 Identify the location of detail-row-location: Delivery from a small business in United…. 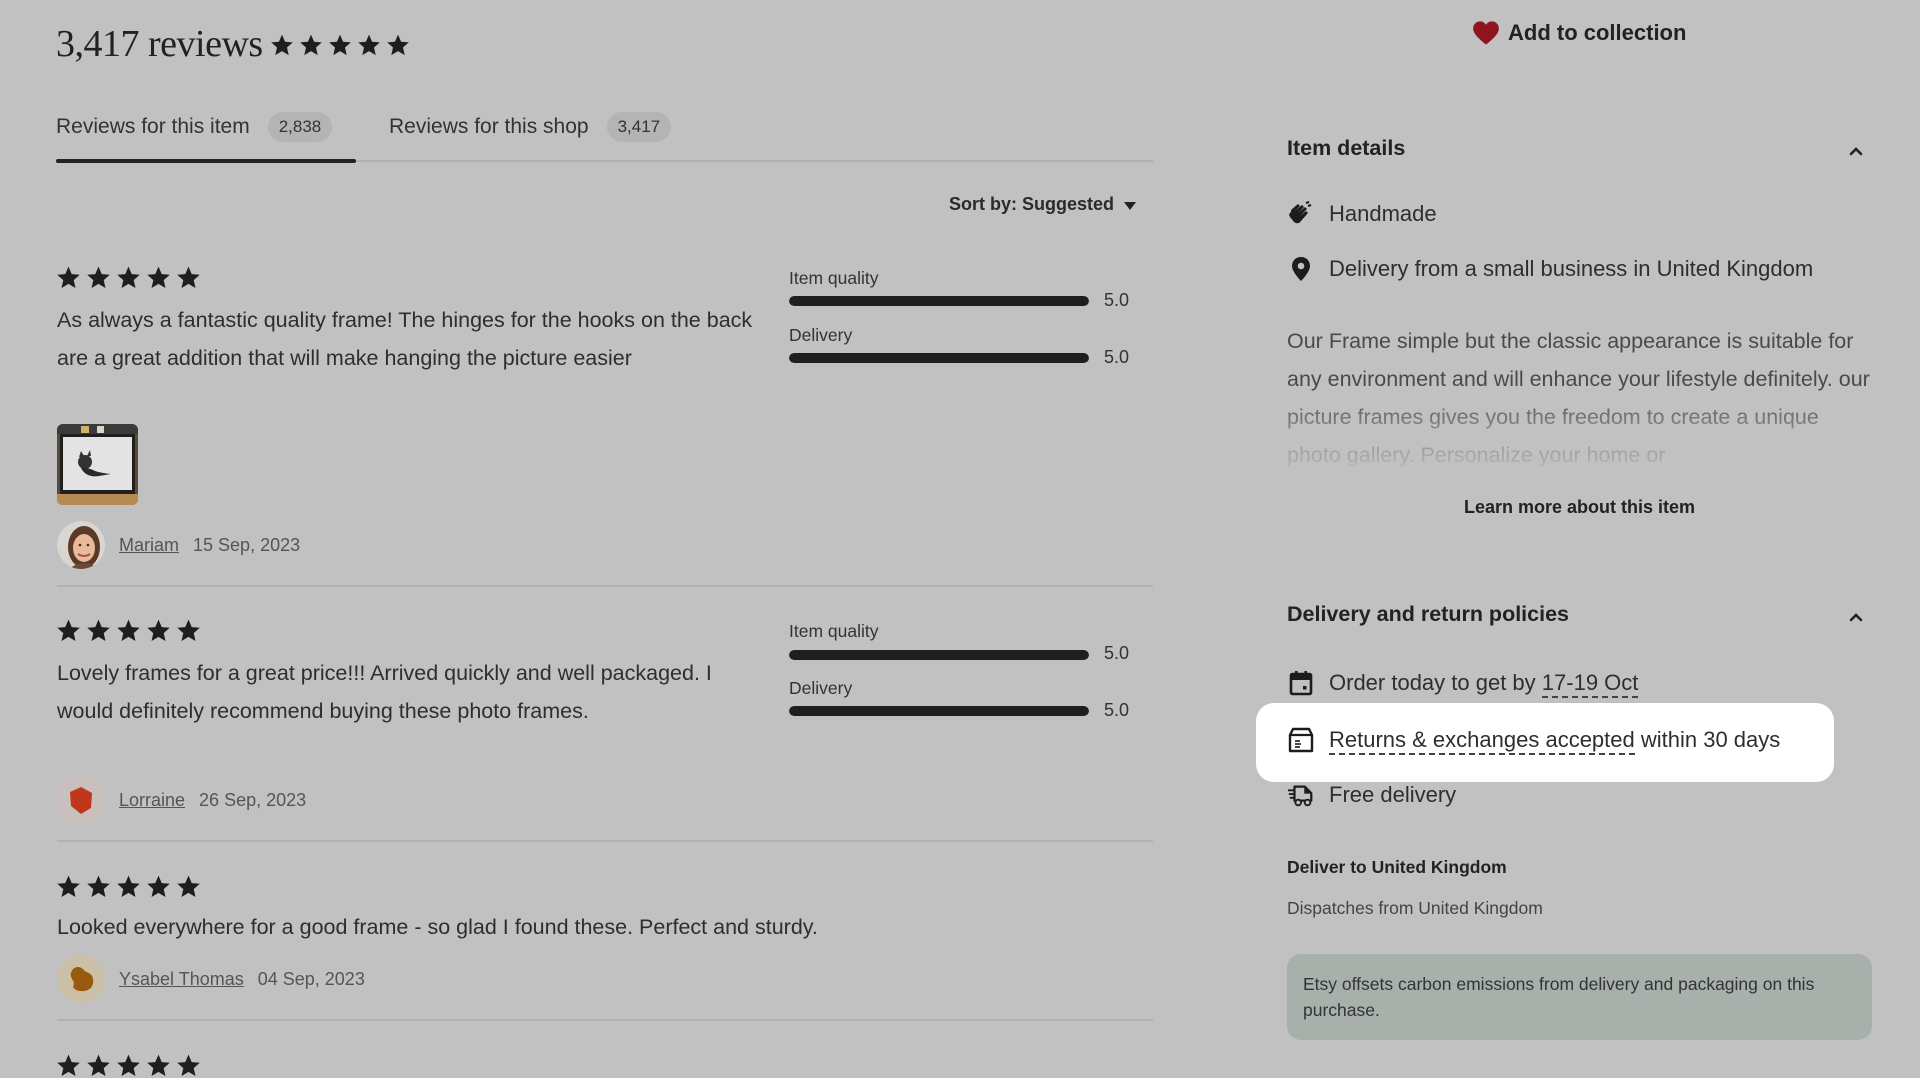
(1550, 269).